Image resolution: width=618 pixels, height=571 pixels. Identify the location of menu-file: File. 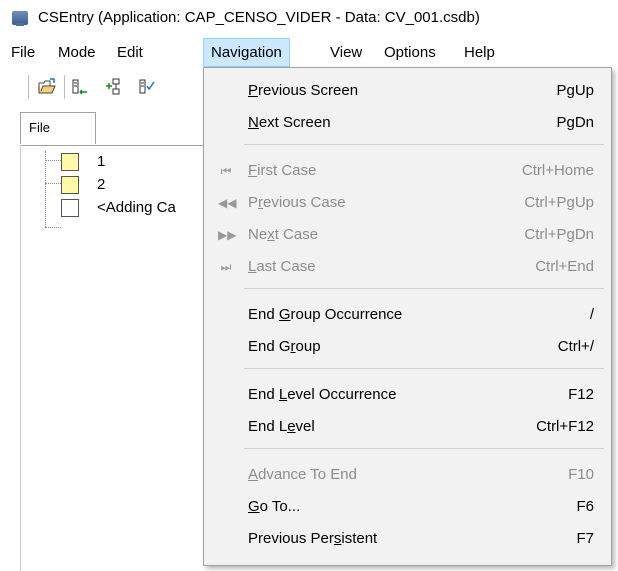
(23, 52).